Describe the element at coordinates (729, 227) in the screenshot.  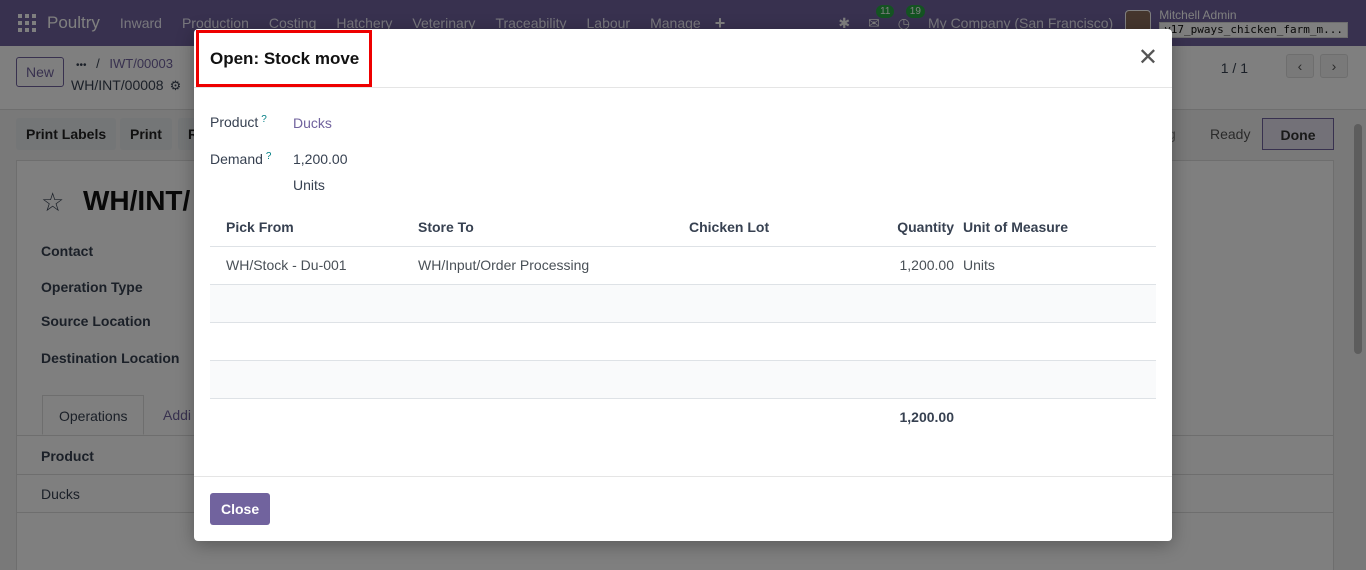
I see `column-chicken-lot: Chicken Lot` at that location.